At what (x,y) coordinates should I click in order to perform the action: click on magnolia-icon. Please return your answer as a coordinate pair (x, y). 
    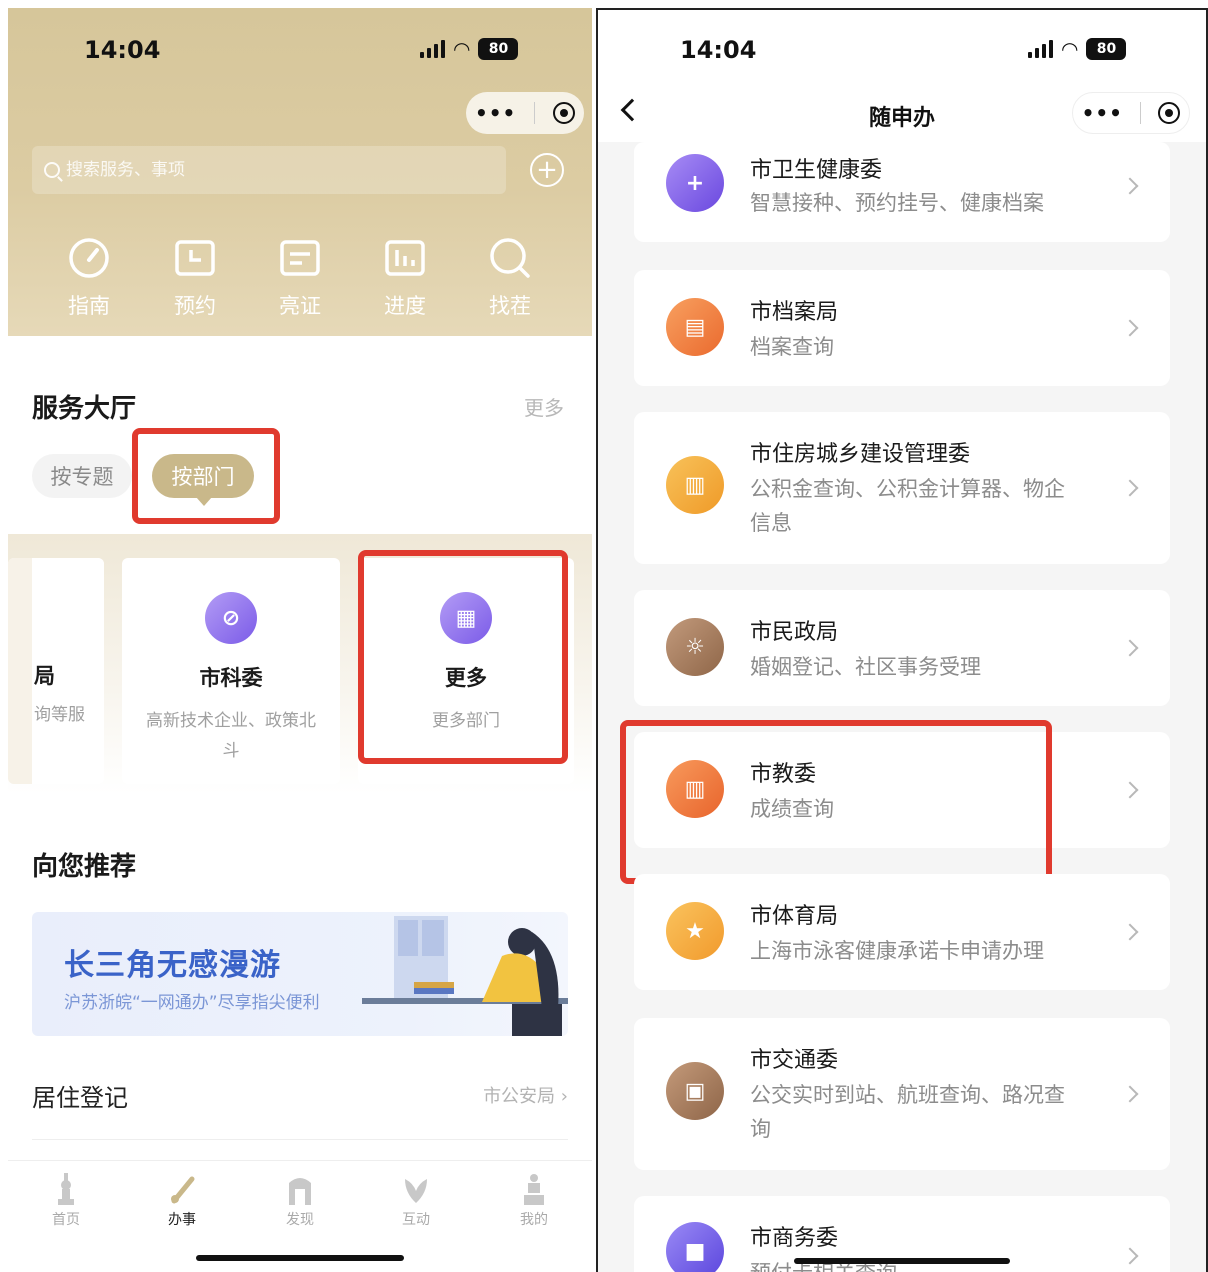
    Looking at the image, I should click on (416, 1189).